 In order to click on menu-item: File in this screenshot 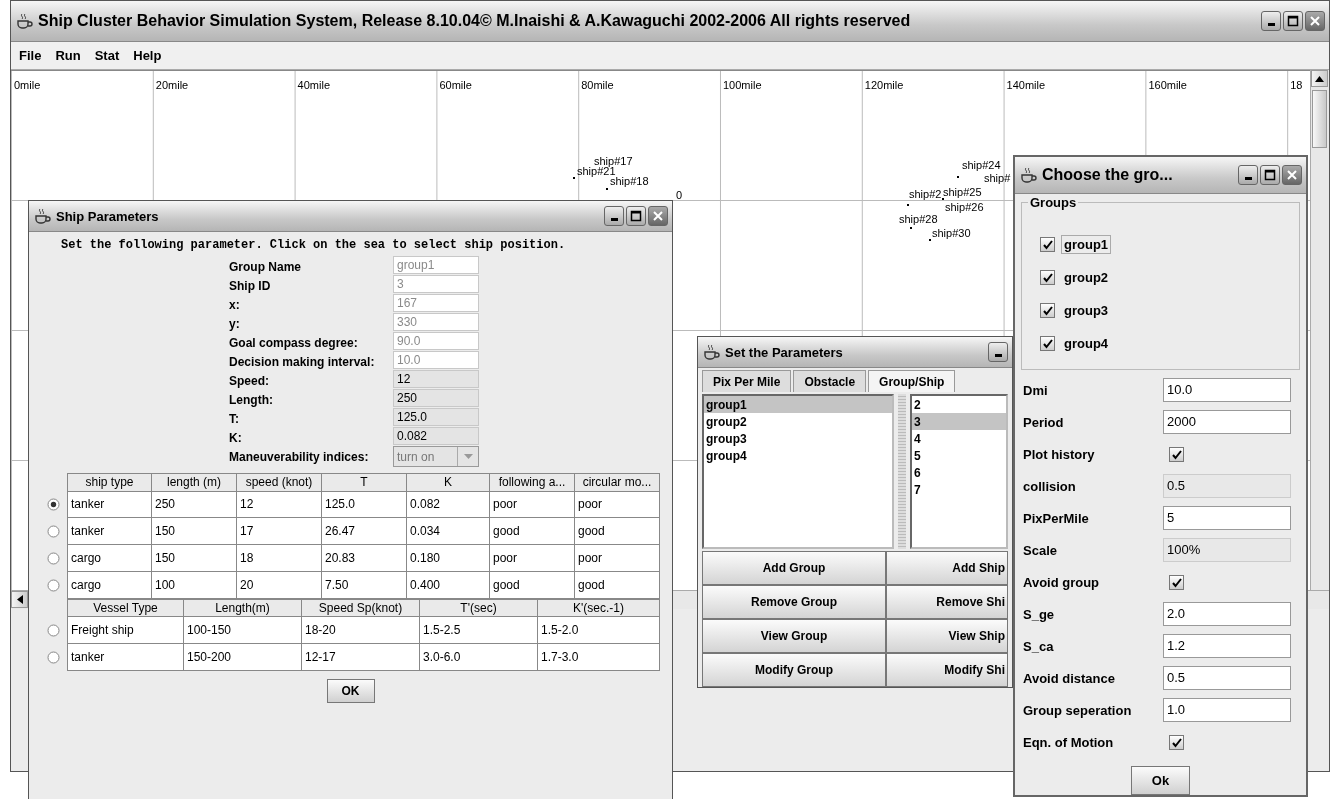, I will do `click(30, 55)`.